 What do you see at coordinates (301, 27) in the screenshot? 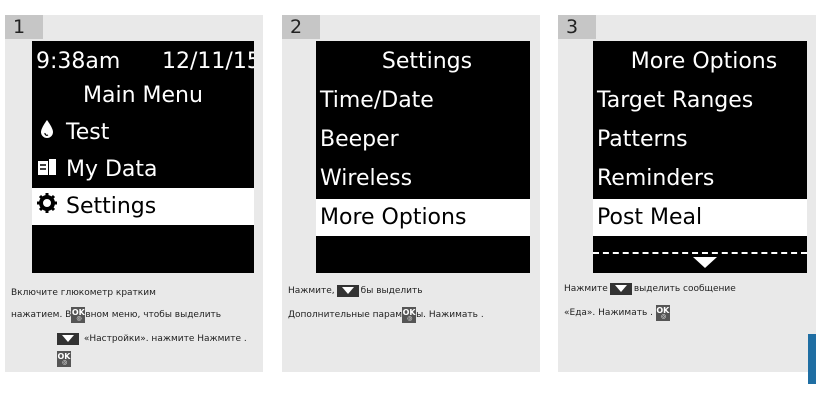
I see `step-number: 2` at bounding box center [301, 27].